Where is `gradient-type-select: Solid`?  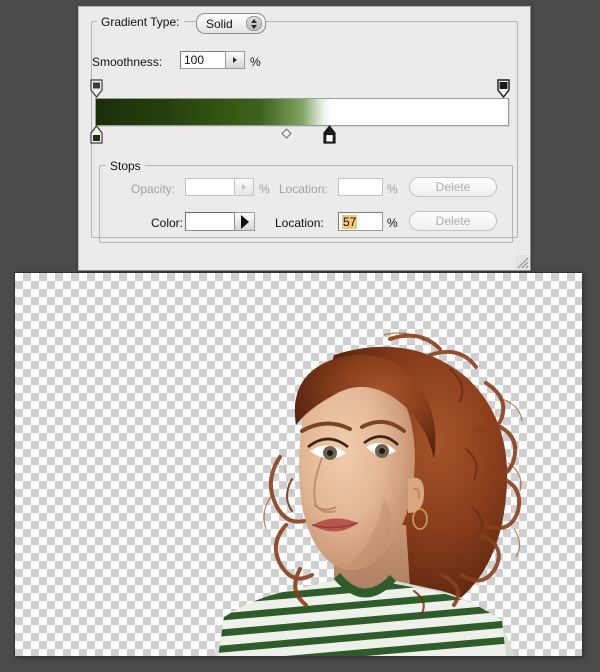 gradient-type-select: Solid is located at coordinates (231, 23).